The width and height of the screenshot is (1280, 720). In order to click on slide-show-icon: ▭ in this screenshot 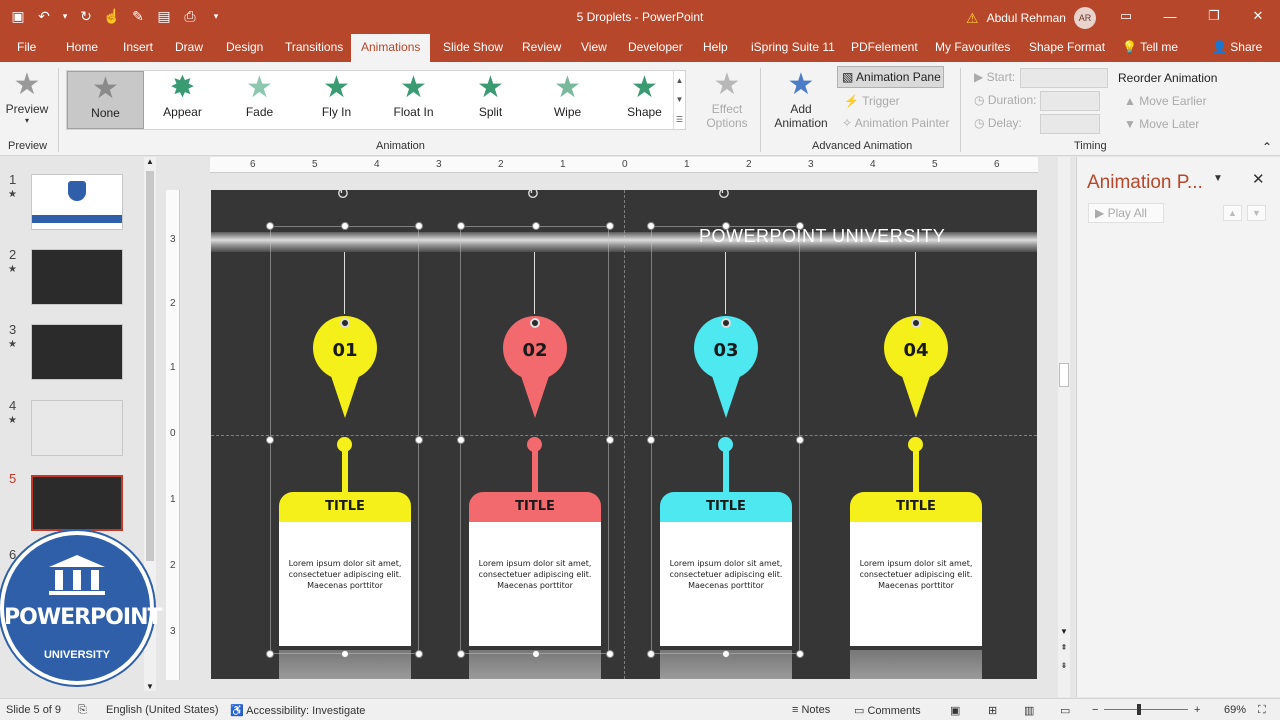, I will do `click(1065, 710)`.